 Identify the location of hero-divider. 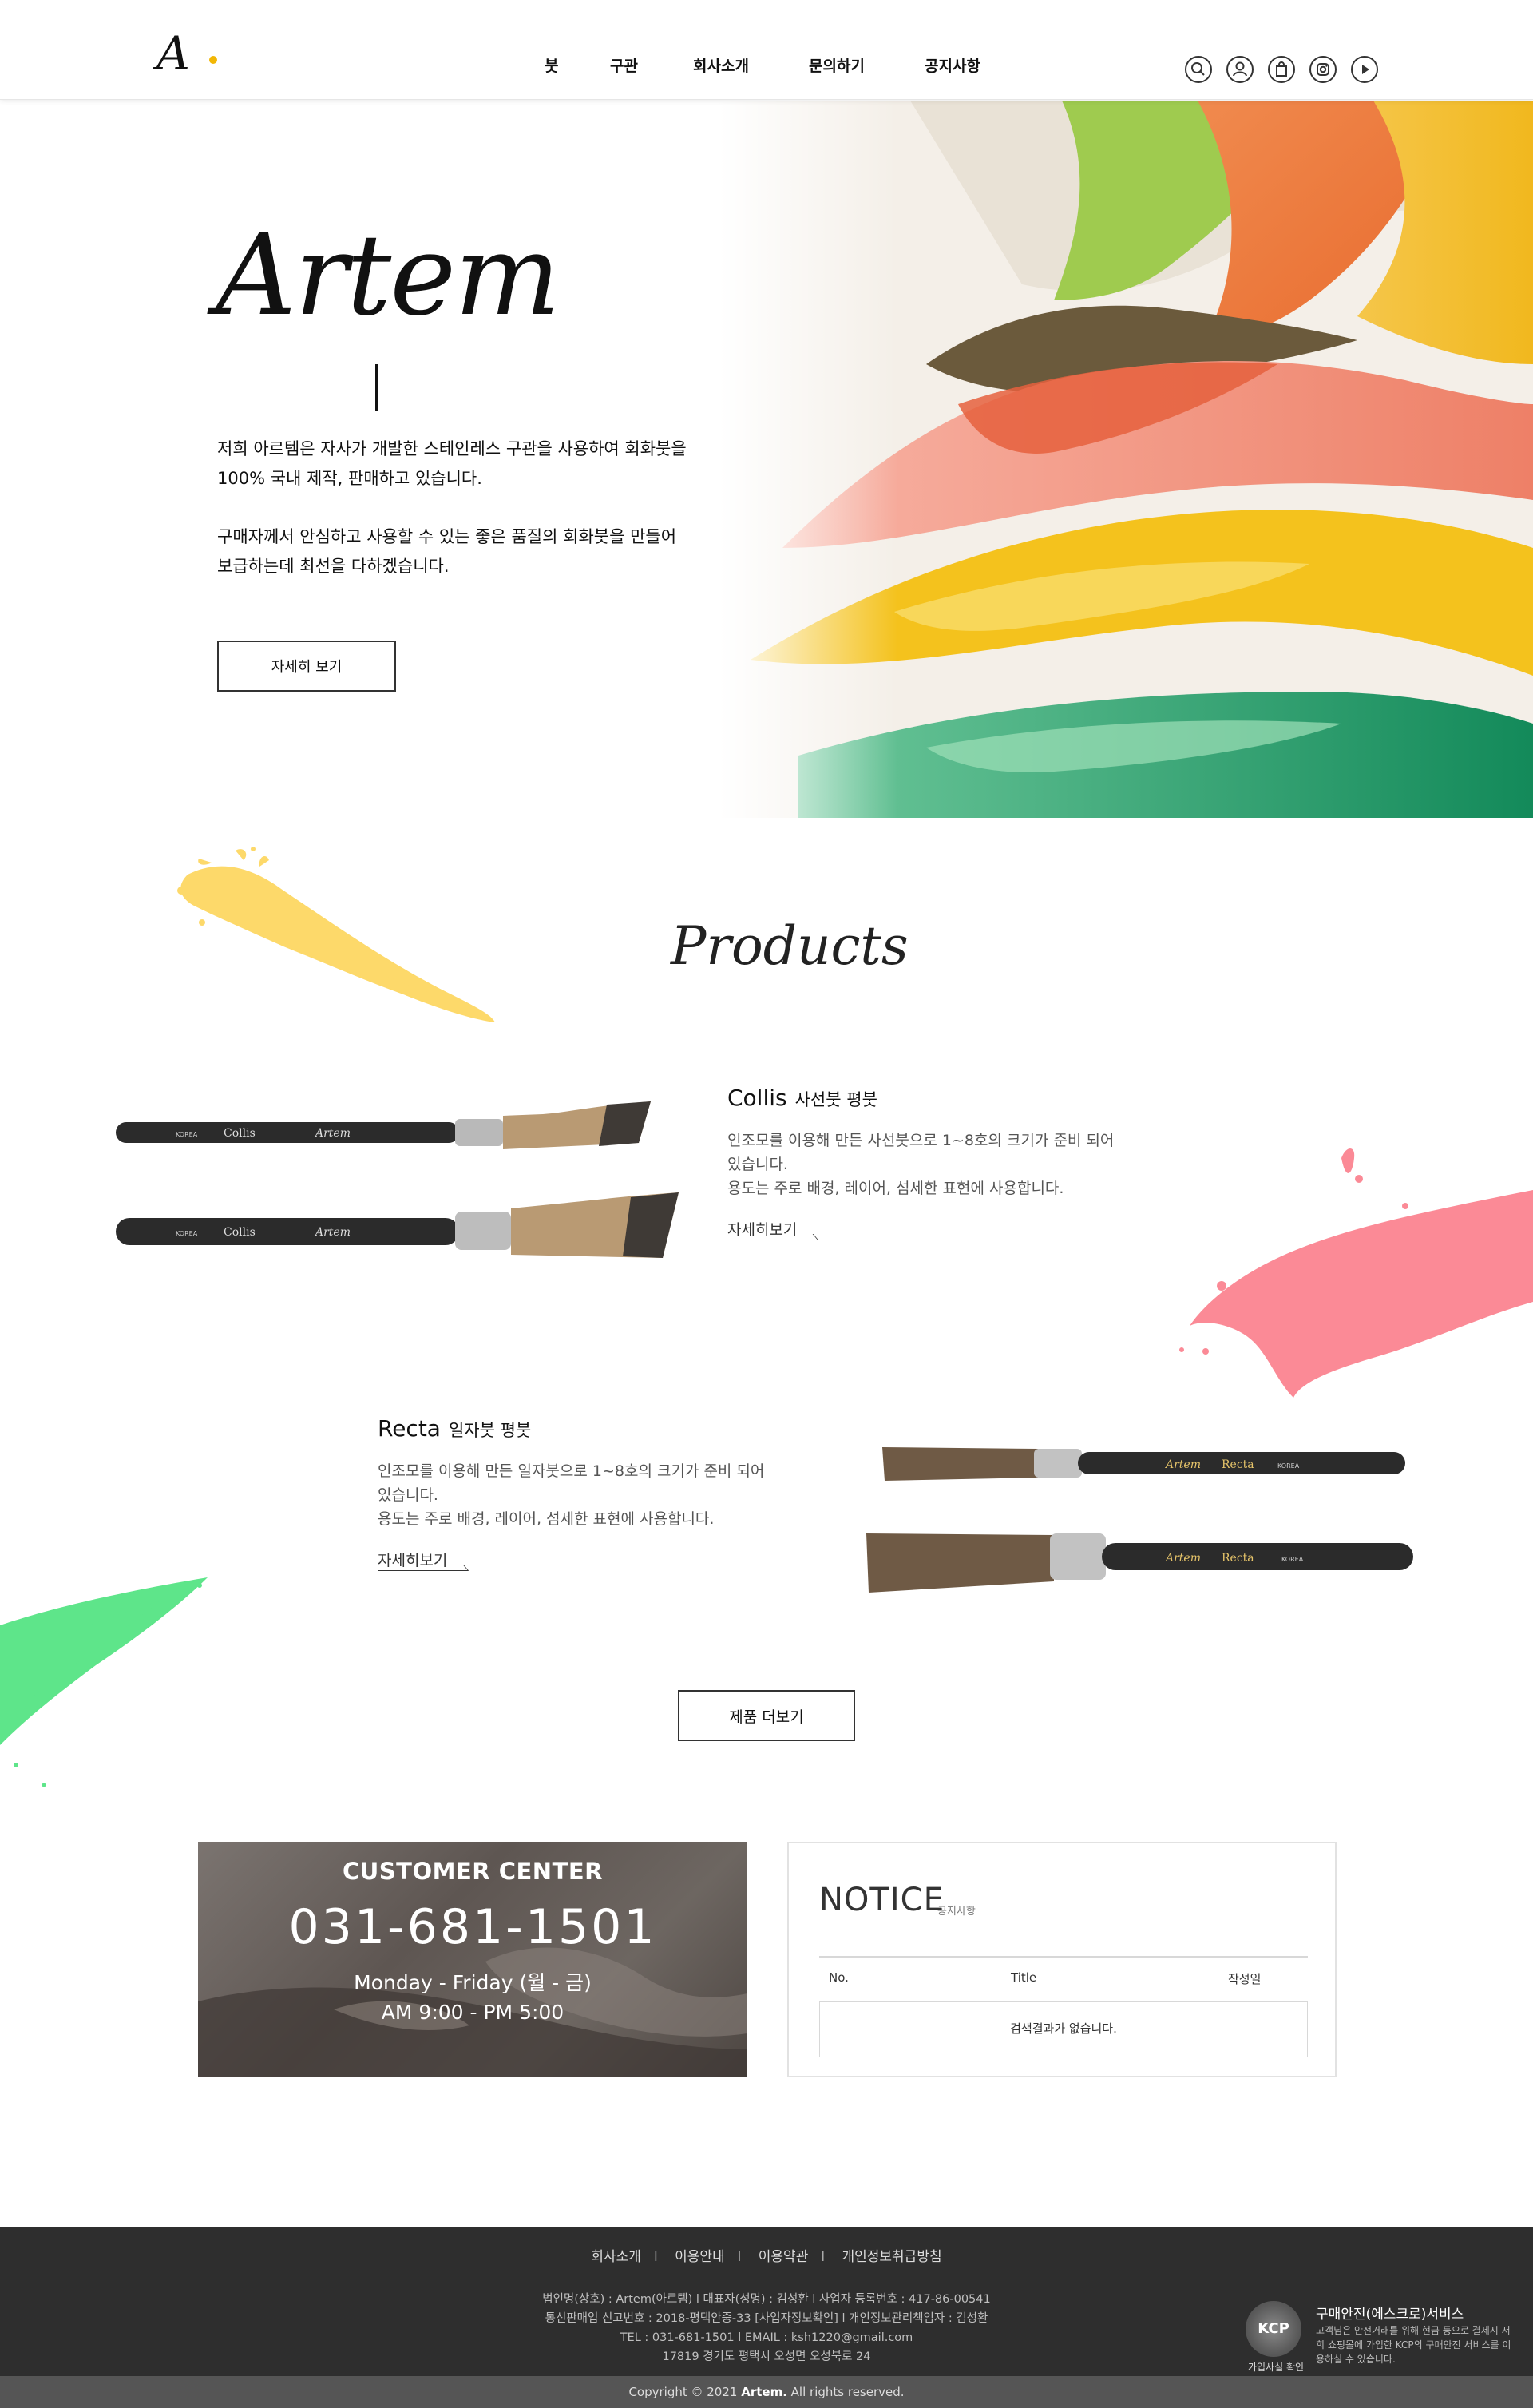
(376, 387).